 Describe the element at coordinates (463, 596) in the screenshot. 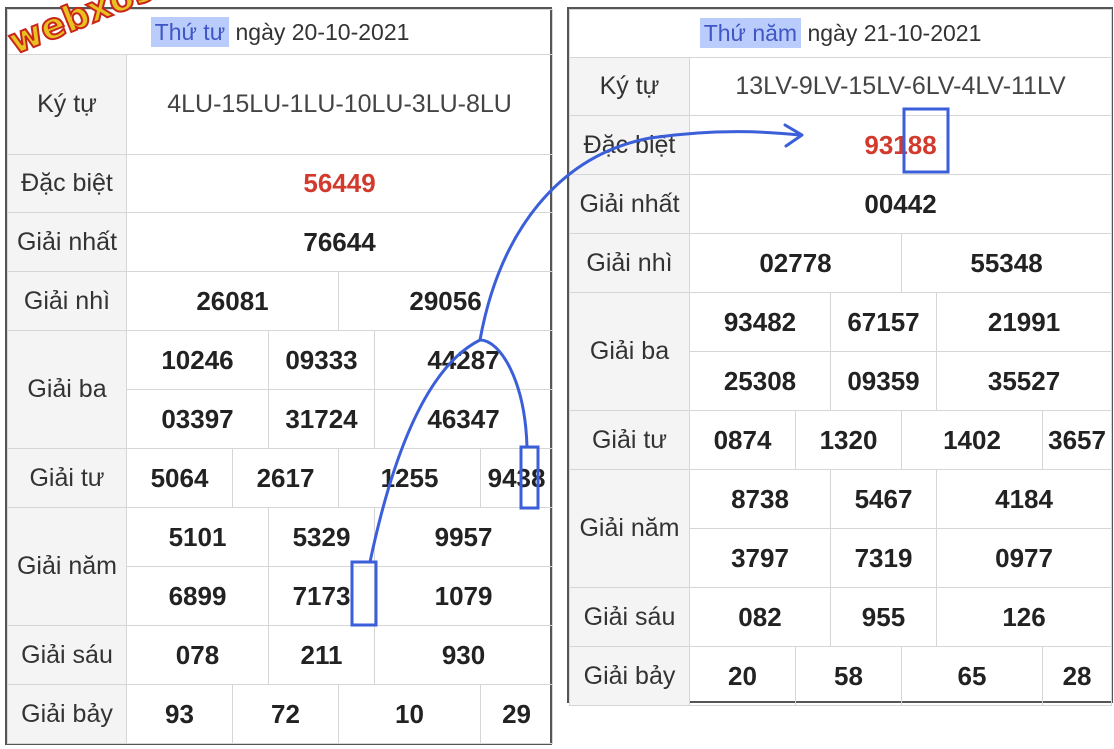

I see `left-prize5-value: 1079` at that location.